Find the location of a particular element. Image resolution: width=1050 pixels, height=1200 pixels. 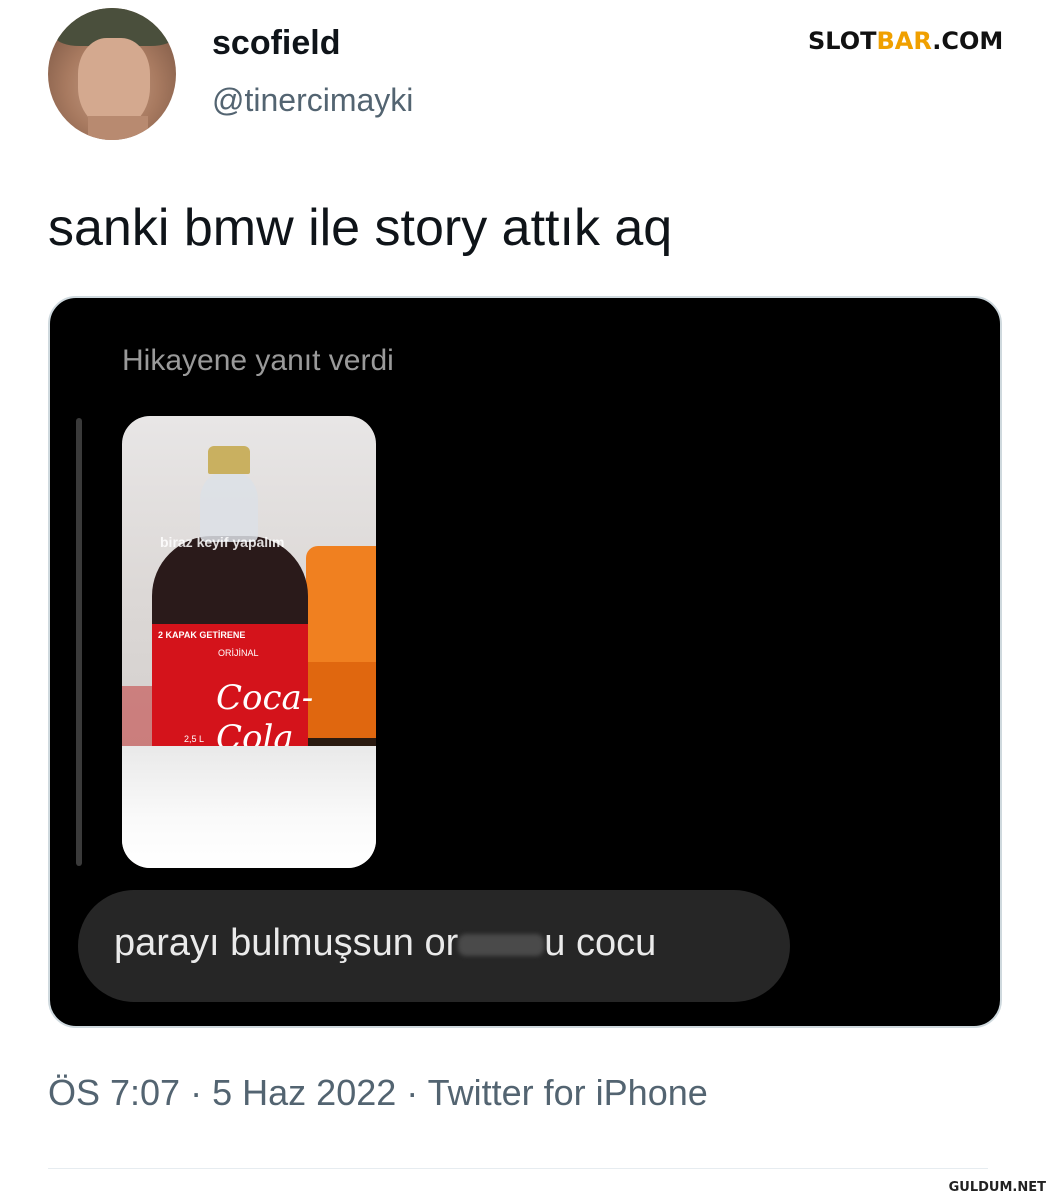

message-text: parayı bulmuşsun or u cocu is located at coordinates (385, 943).